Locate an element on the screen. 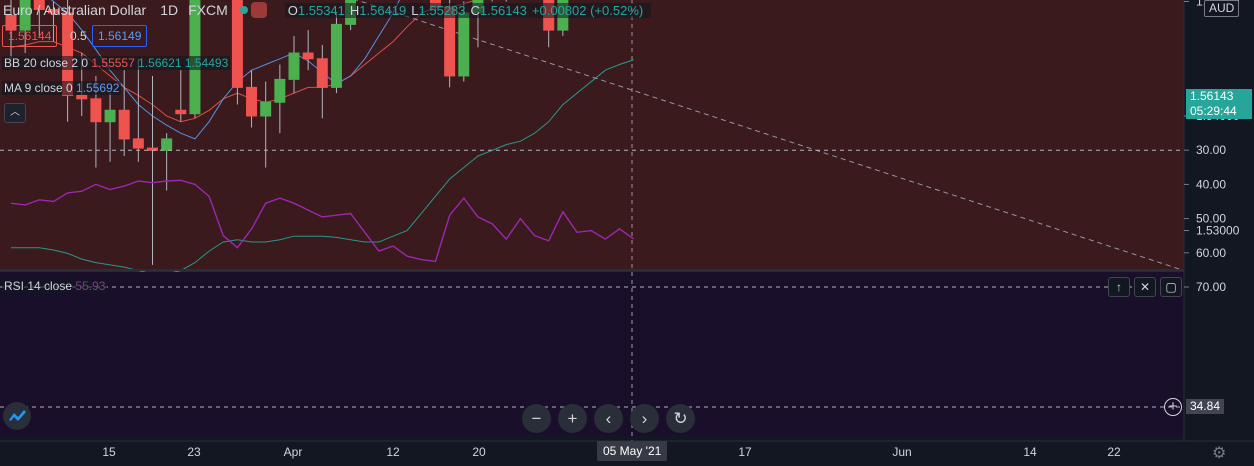  zoom-in-button: + is located at coordinates (572, 418).